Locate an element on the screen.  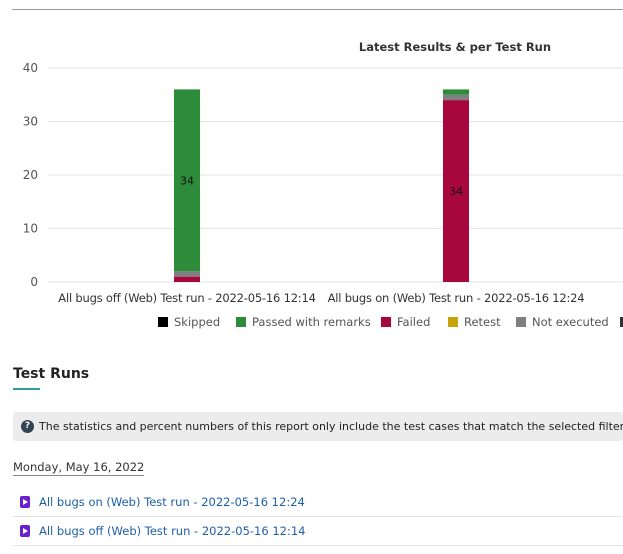
run-date-label: Monday, May 16, 2022 is located at coordinates (79, 468).